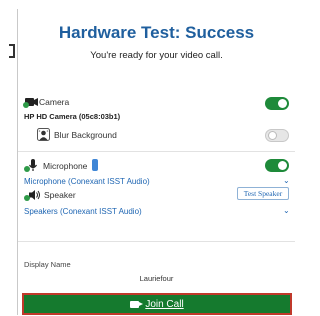  I want to click on join-call-button: Join Call, so click(157, 304).